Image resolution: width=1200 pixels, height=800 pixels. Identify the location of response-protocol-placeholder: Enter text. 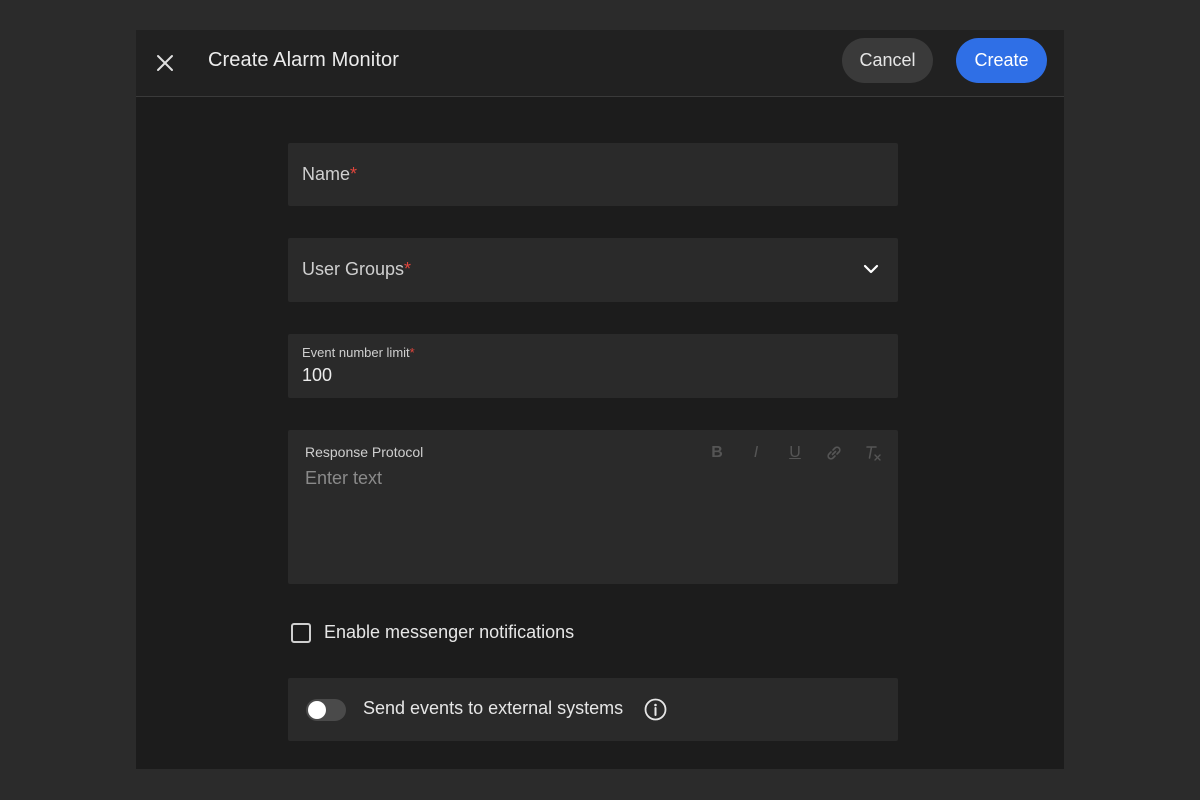
(344, 478).